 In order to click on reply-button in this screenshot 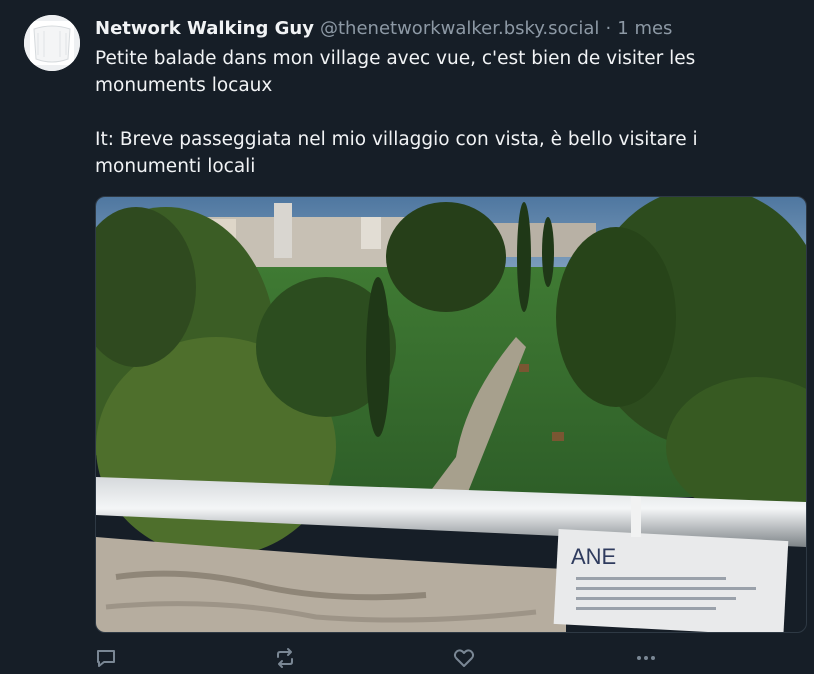, I will do `click(106, 658)`.